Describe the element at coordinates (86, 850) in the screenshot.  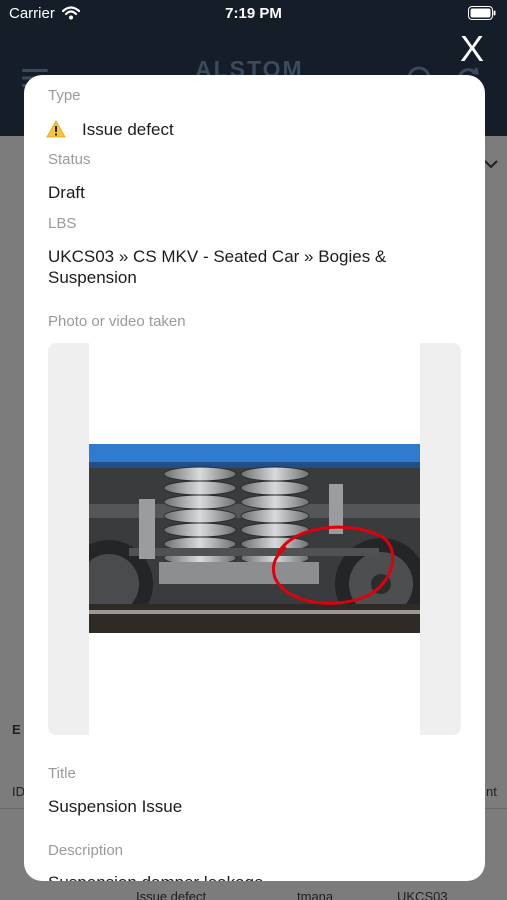
I see `description-label: Description` at that location.